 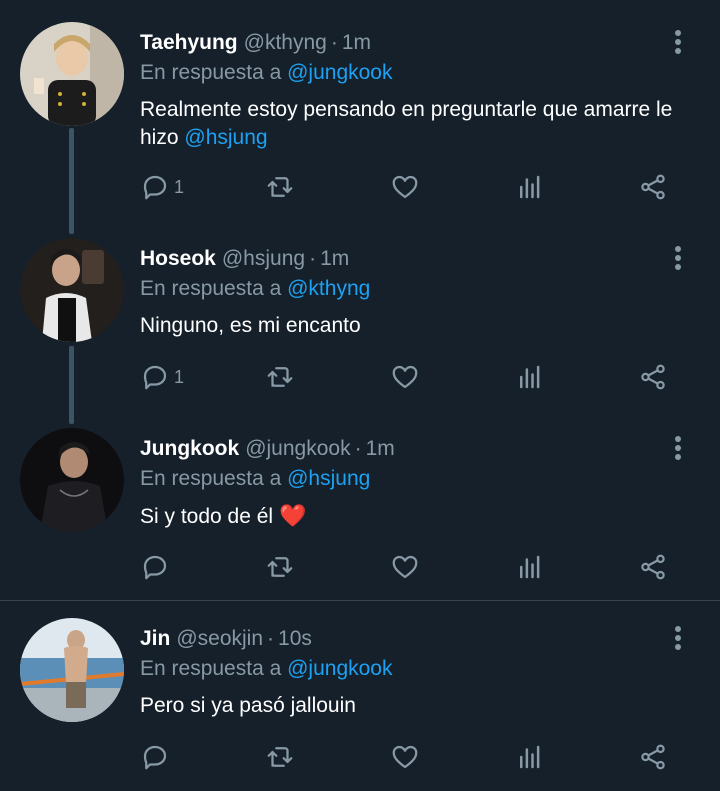 I want to click on user-handle: @hsjung, so click(x=263, y=258).